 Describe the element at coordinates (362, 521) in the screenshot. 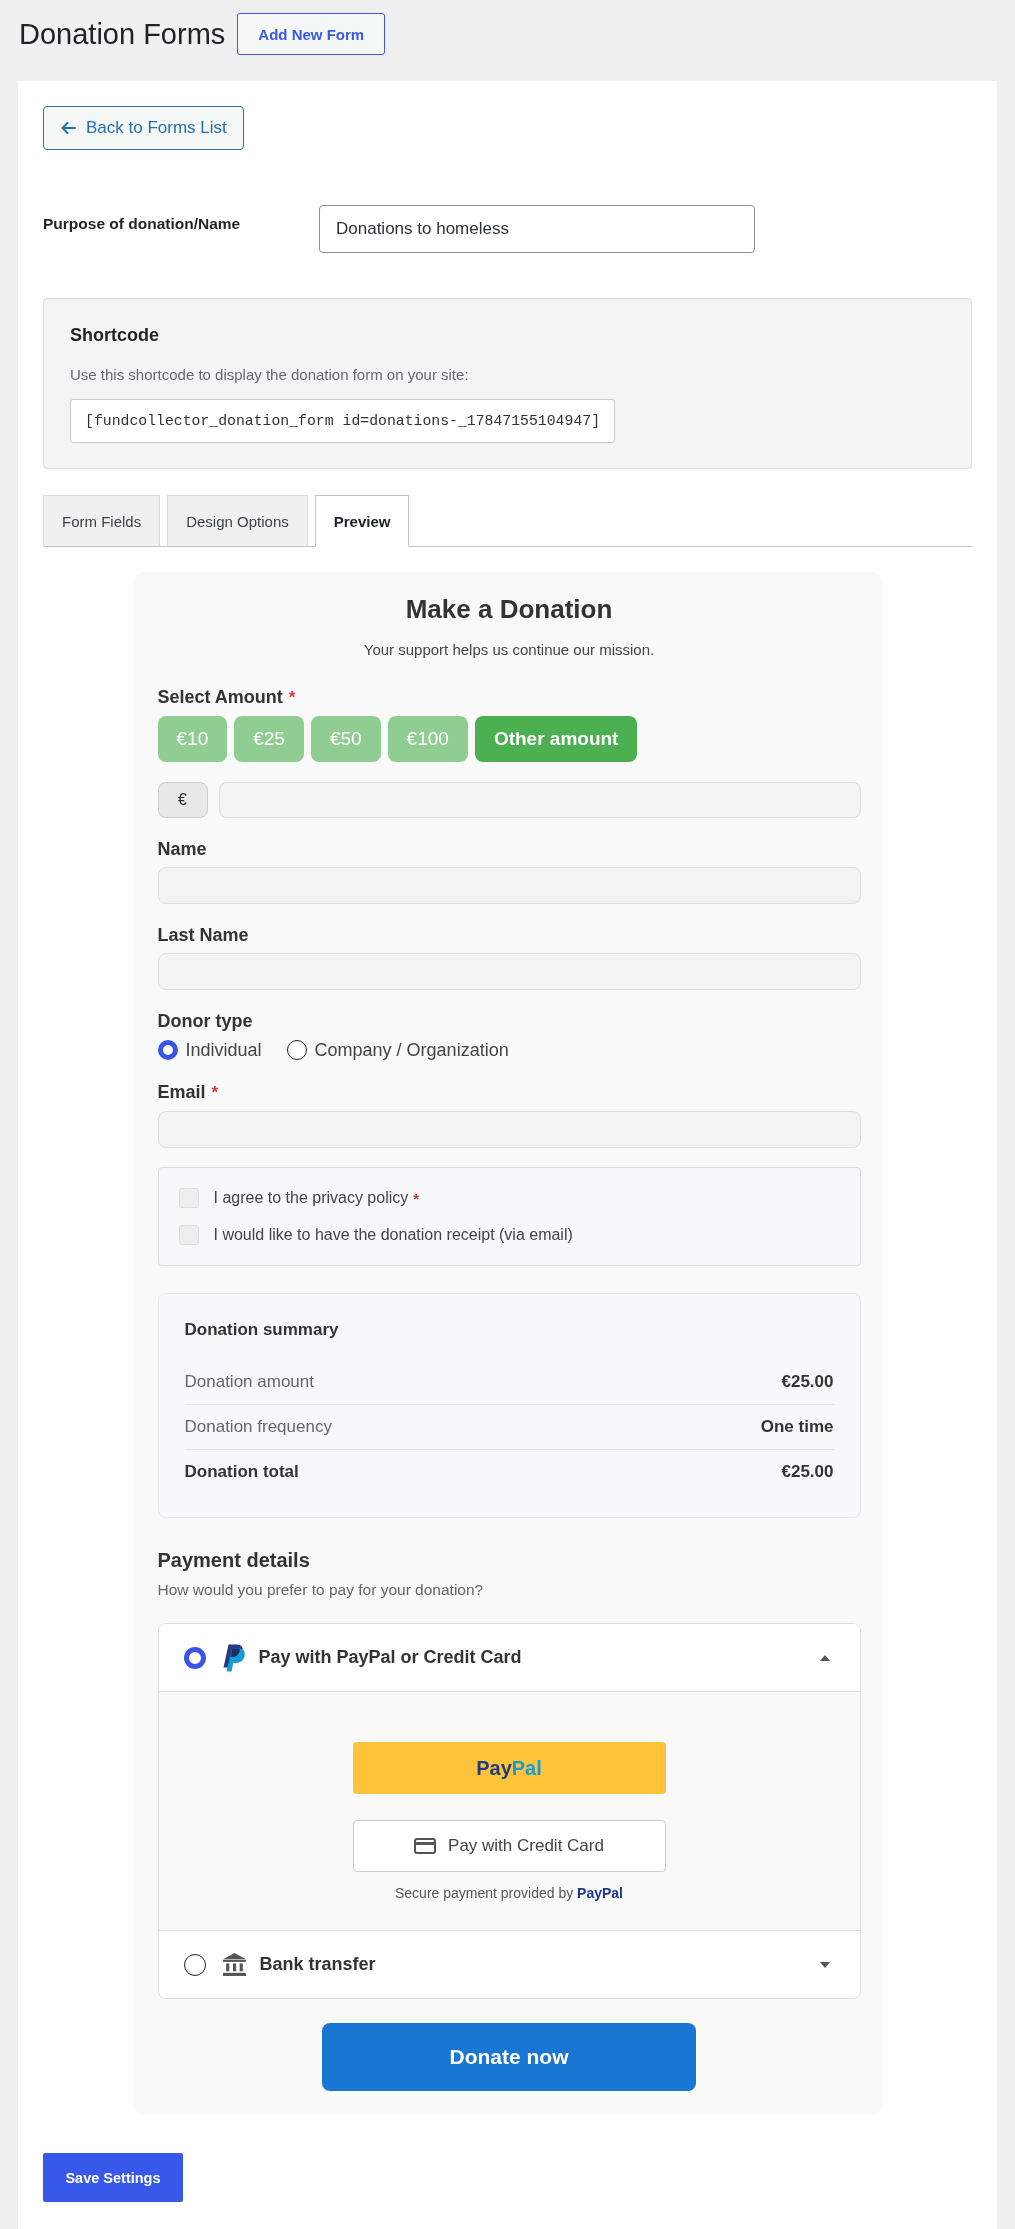

I see `tab: Preview` at that location.